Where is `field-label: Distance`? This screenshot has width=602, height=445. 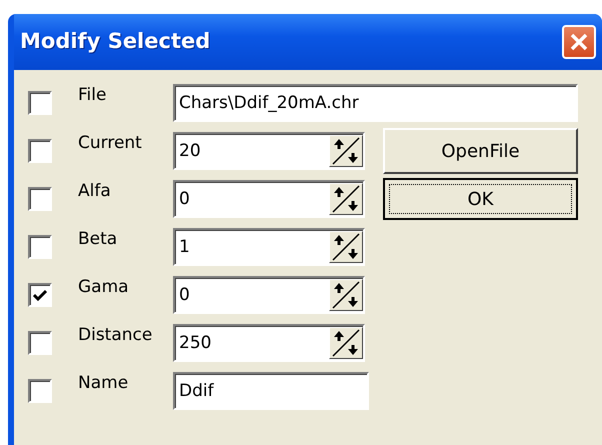 field-label: Distance is located at coordinates (116, 335).